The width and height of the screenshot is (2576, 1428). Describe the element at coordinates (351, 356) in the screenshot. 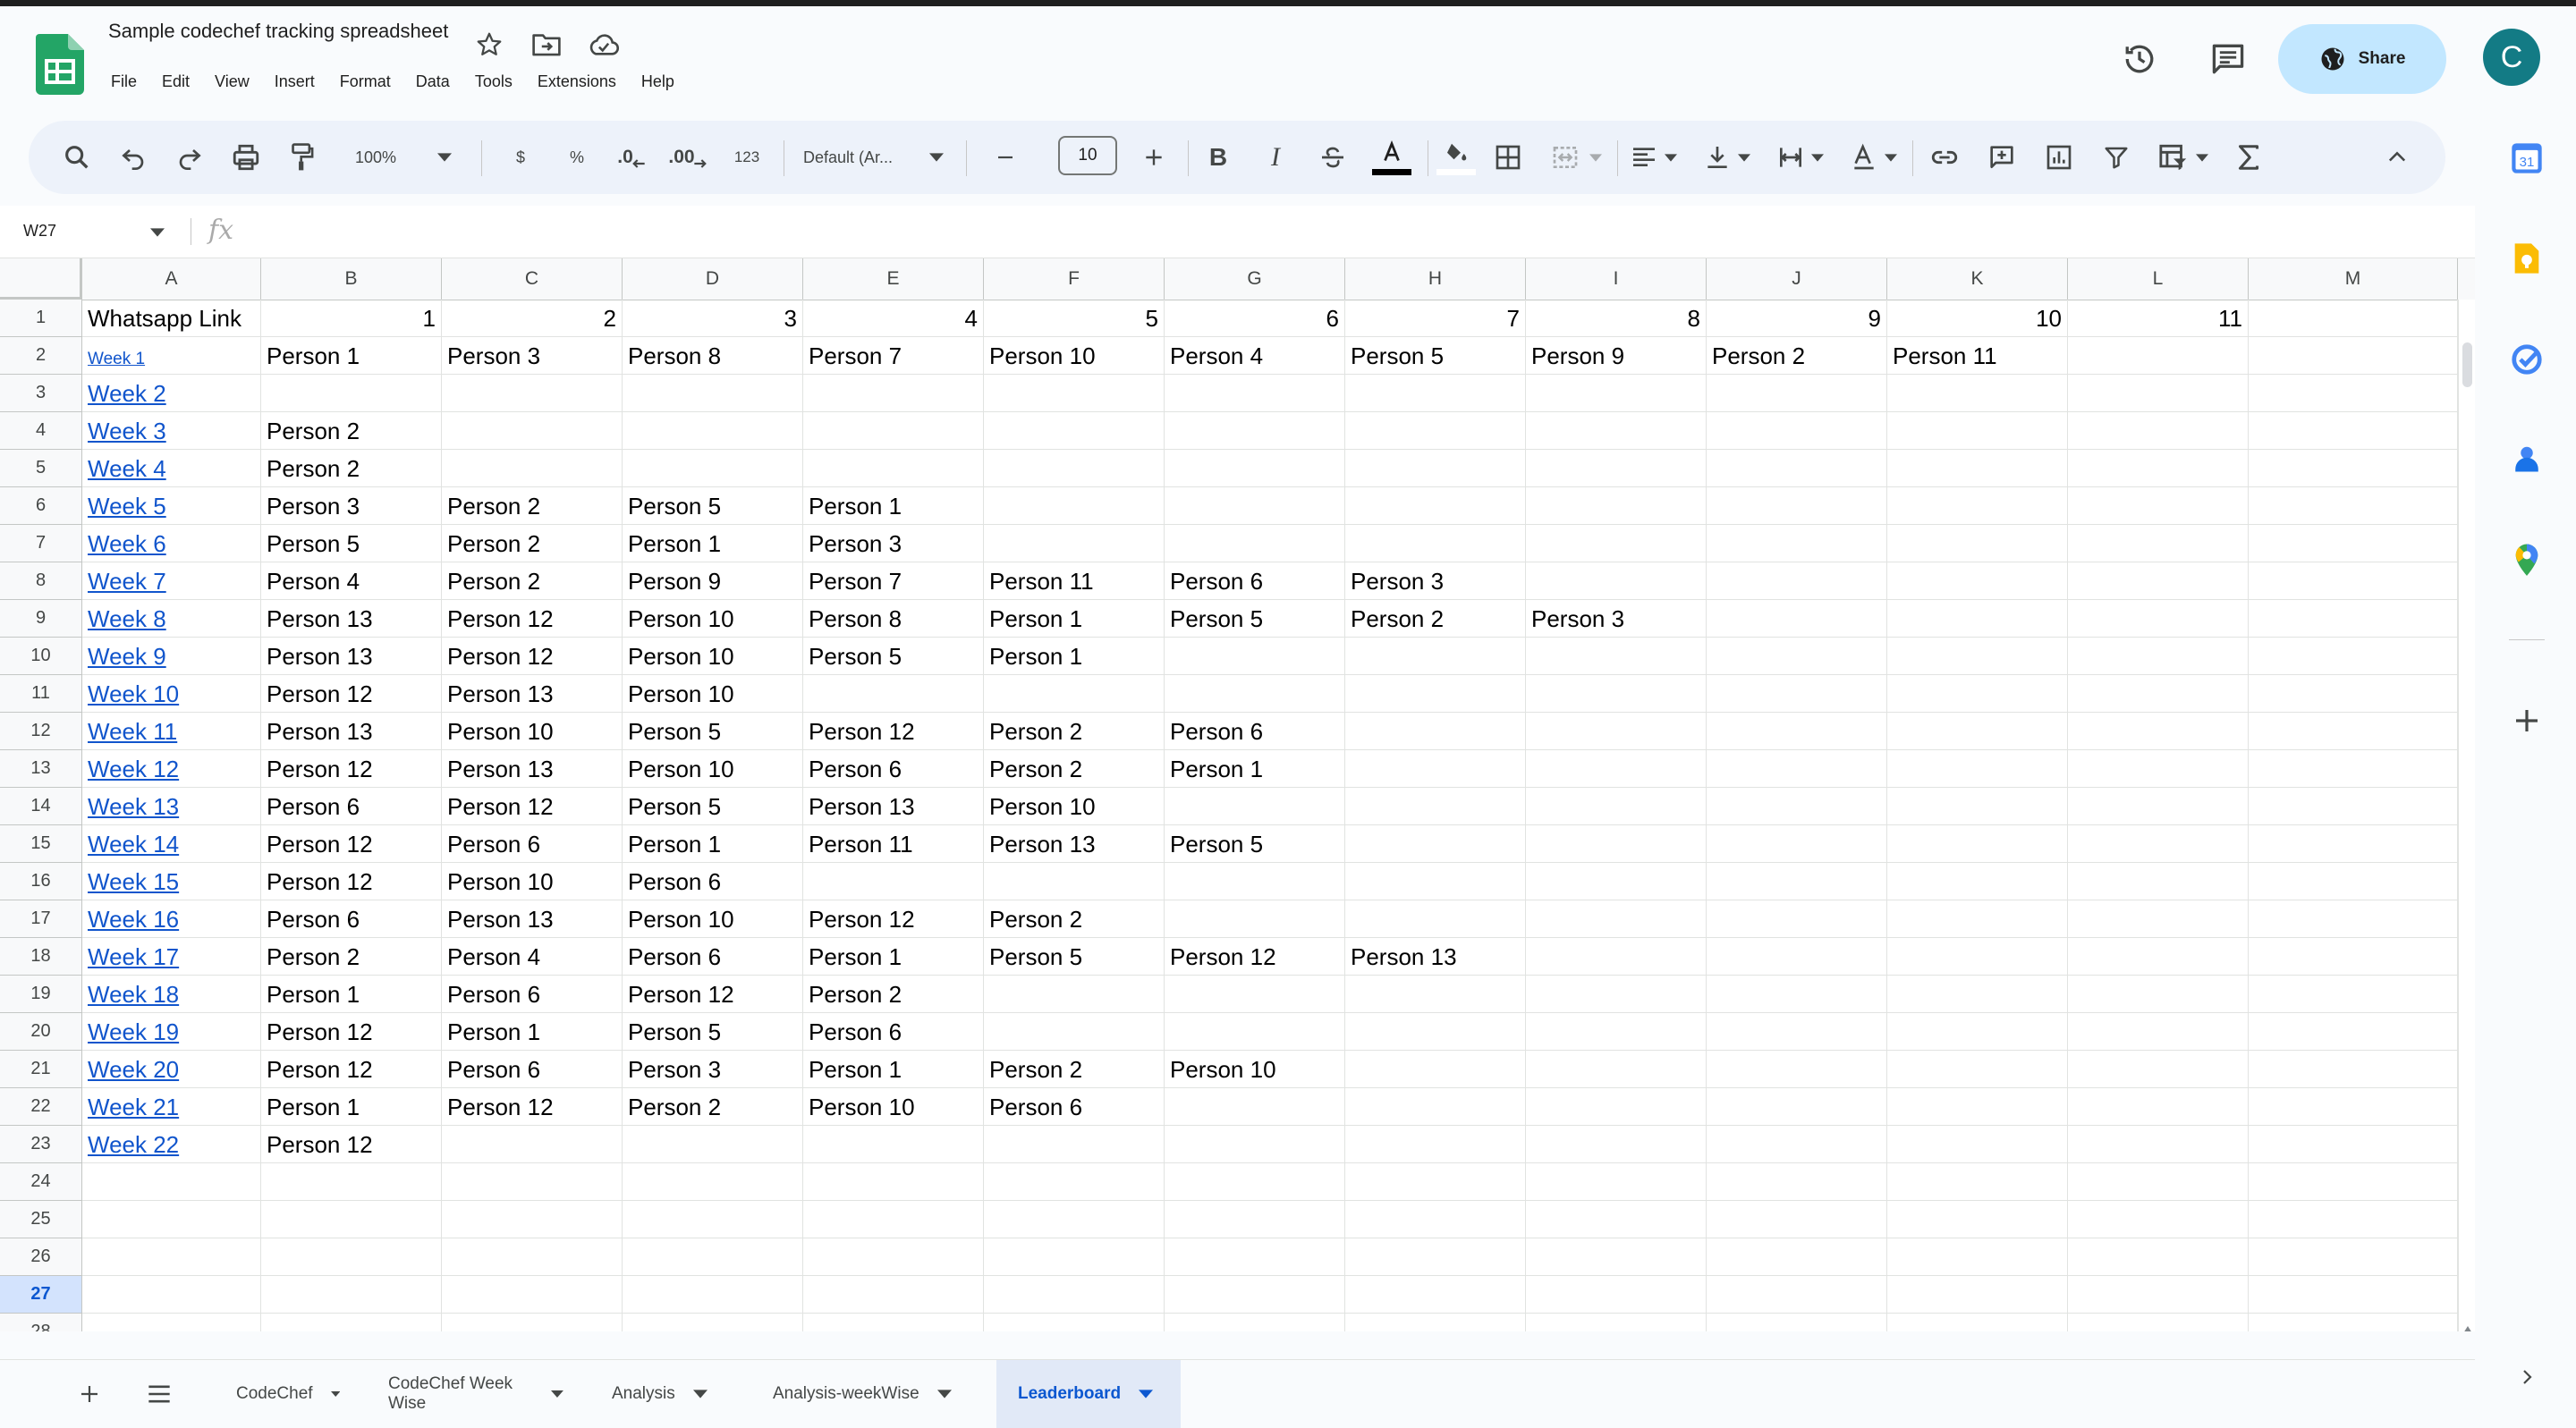

I see `cell-b2: Person 1` at that location.